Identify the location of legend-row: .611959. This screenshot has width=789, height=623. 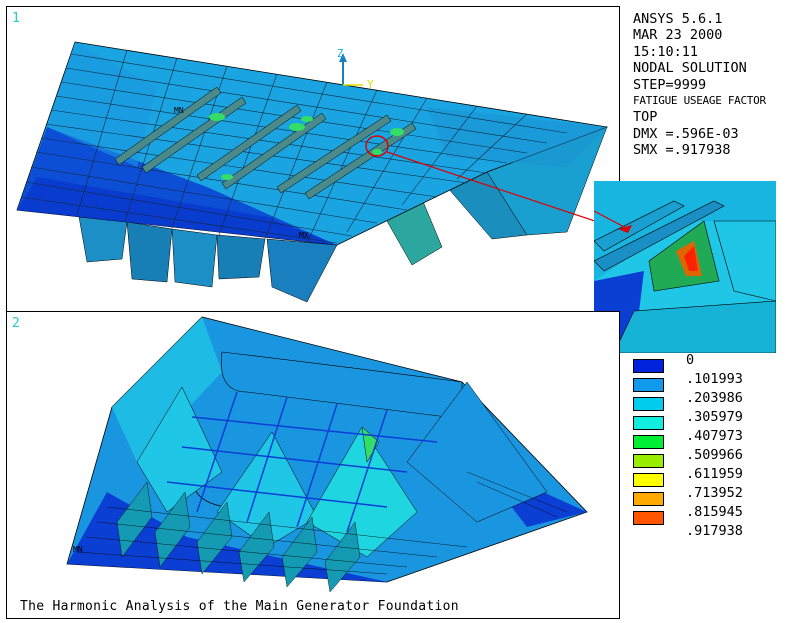
(708, 475).